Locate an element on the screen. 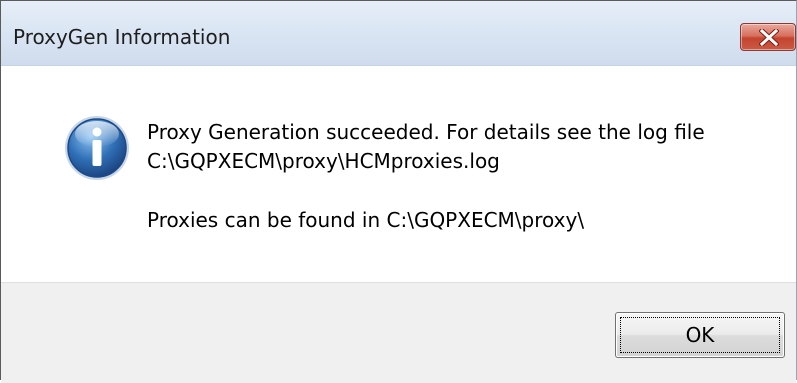 The height and width of the screenshot is (383, 797). information-icon is located at coordinates (97, 148).